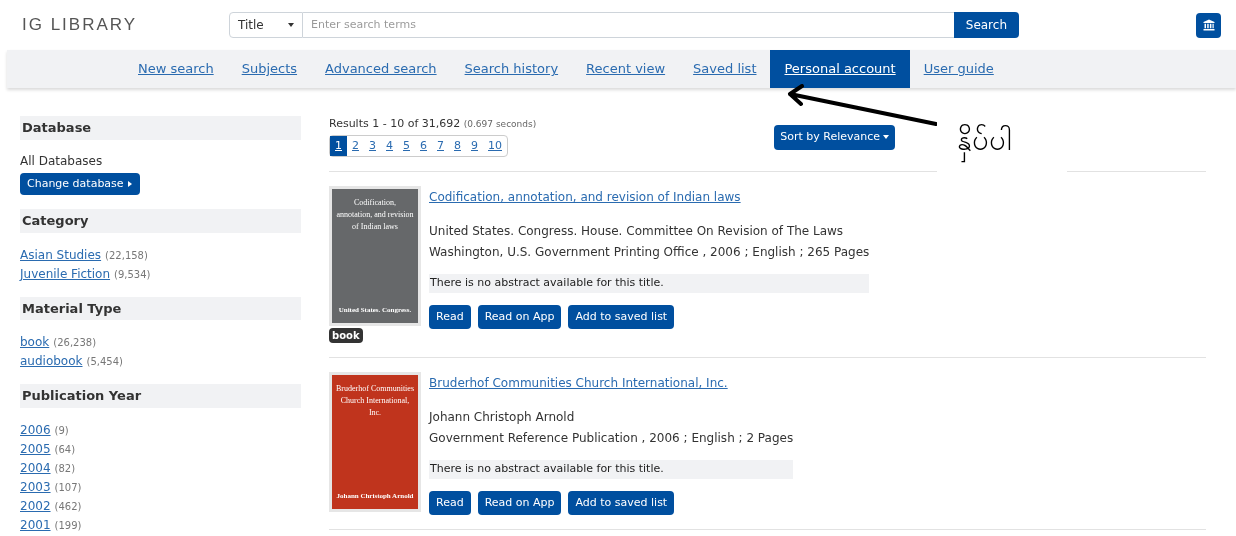 This screenshot has width=1236, height=536. Describe the element at coordinates (35, 468) in the screenshot. I see `facet-link: 2004` at that location.